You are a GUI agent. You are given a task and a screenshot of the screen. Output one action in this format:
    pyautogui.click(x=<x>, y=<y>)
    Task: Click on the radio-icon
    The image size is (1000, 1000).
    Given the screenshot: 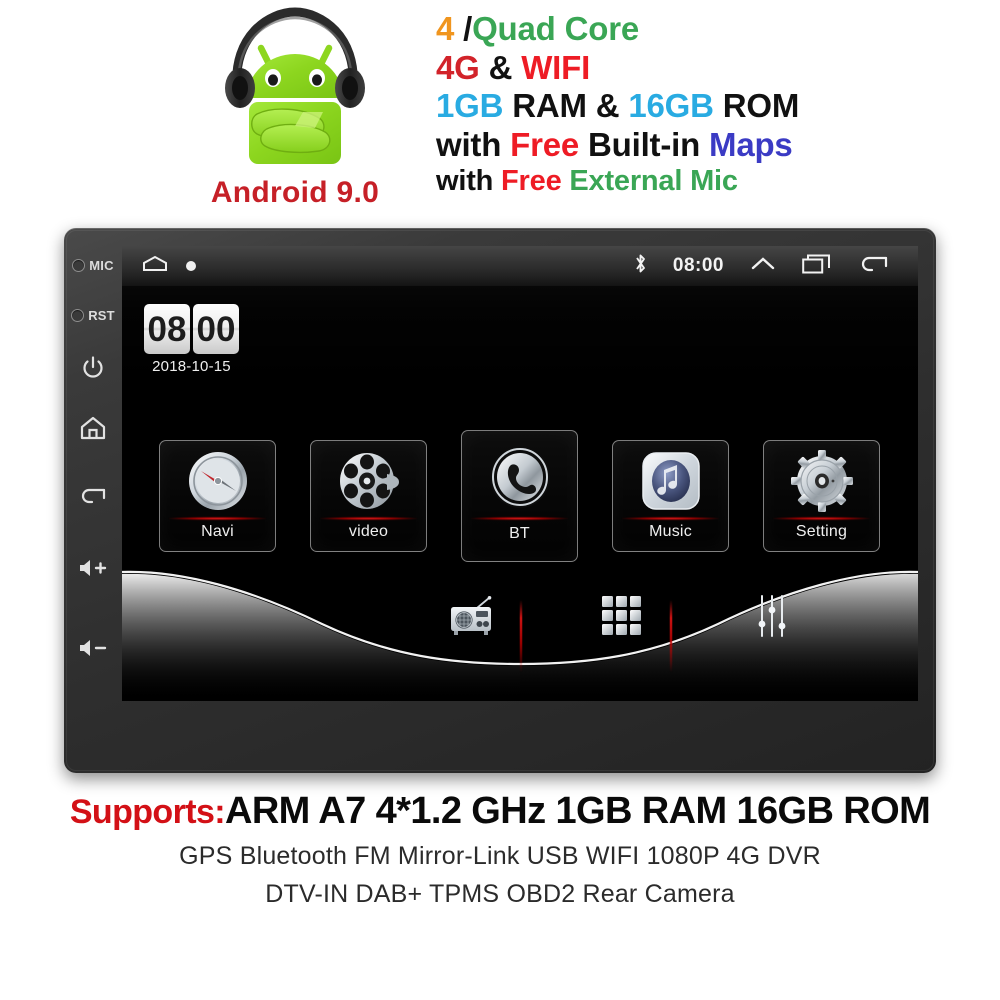 What is the action you would take?
    pyautogui.click(x=471, y=615)
    